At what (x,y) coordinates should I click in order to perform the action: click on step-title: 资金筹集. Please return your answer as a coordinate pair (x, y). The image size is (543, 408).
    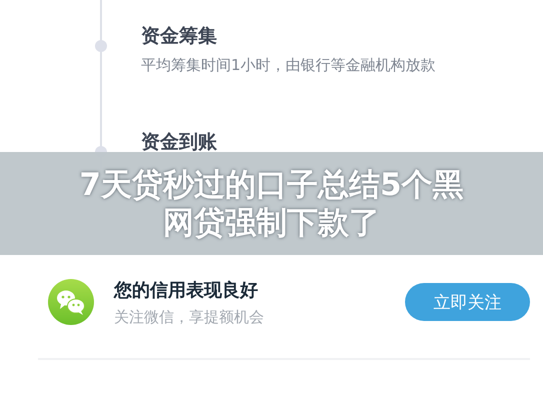
    Looking at the image, I should click on (179, 36).